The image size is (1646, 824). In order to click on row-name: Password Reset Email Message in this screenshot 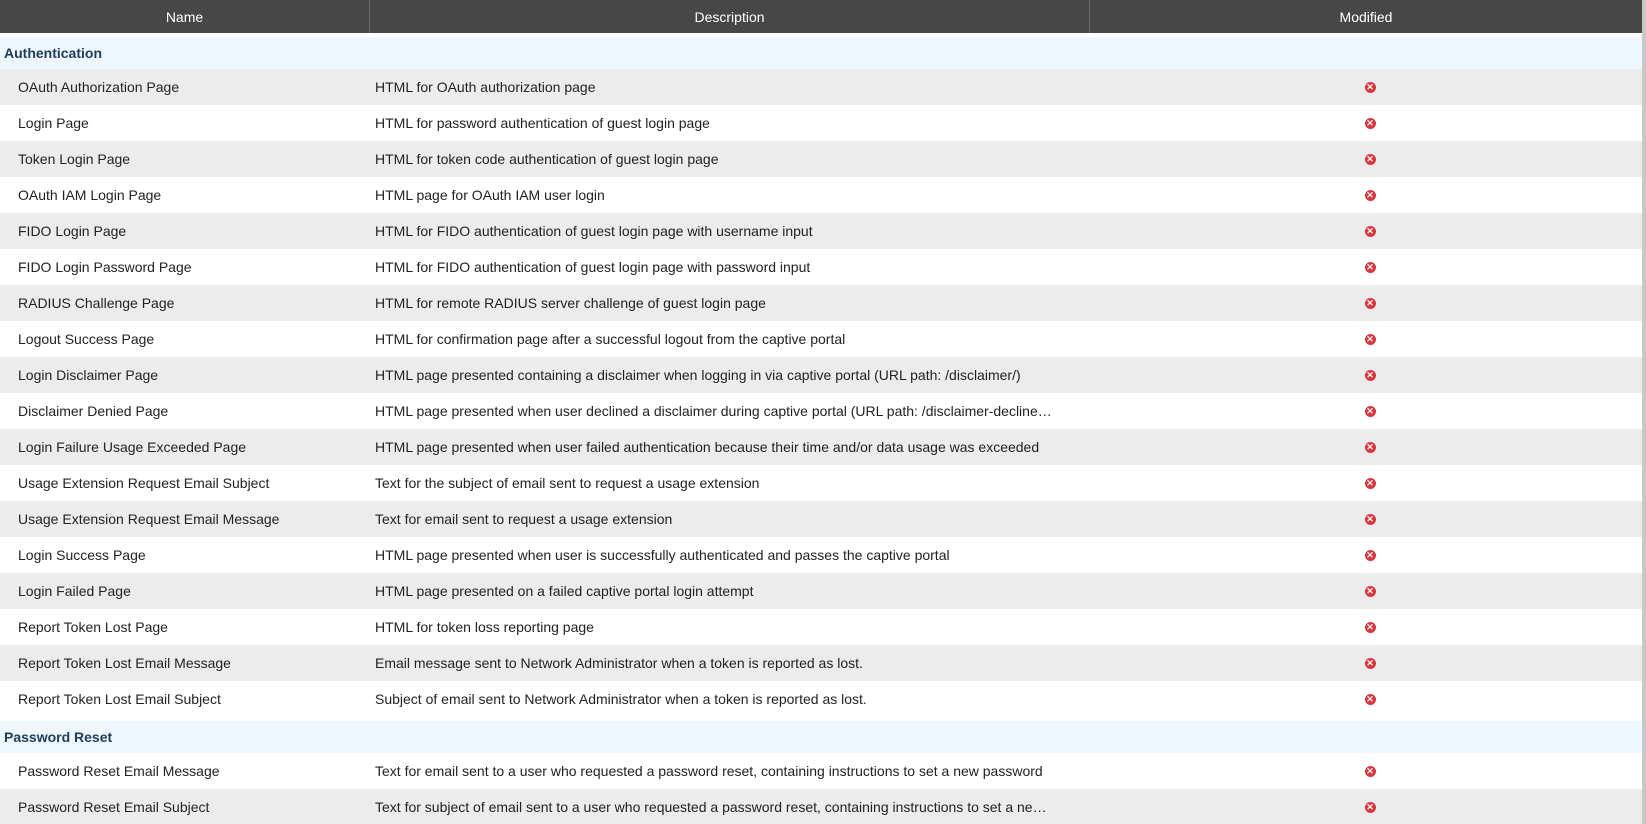, I will do `click(119, 771)`.